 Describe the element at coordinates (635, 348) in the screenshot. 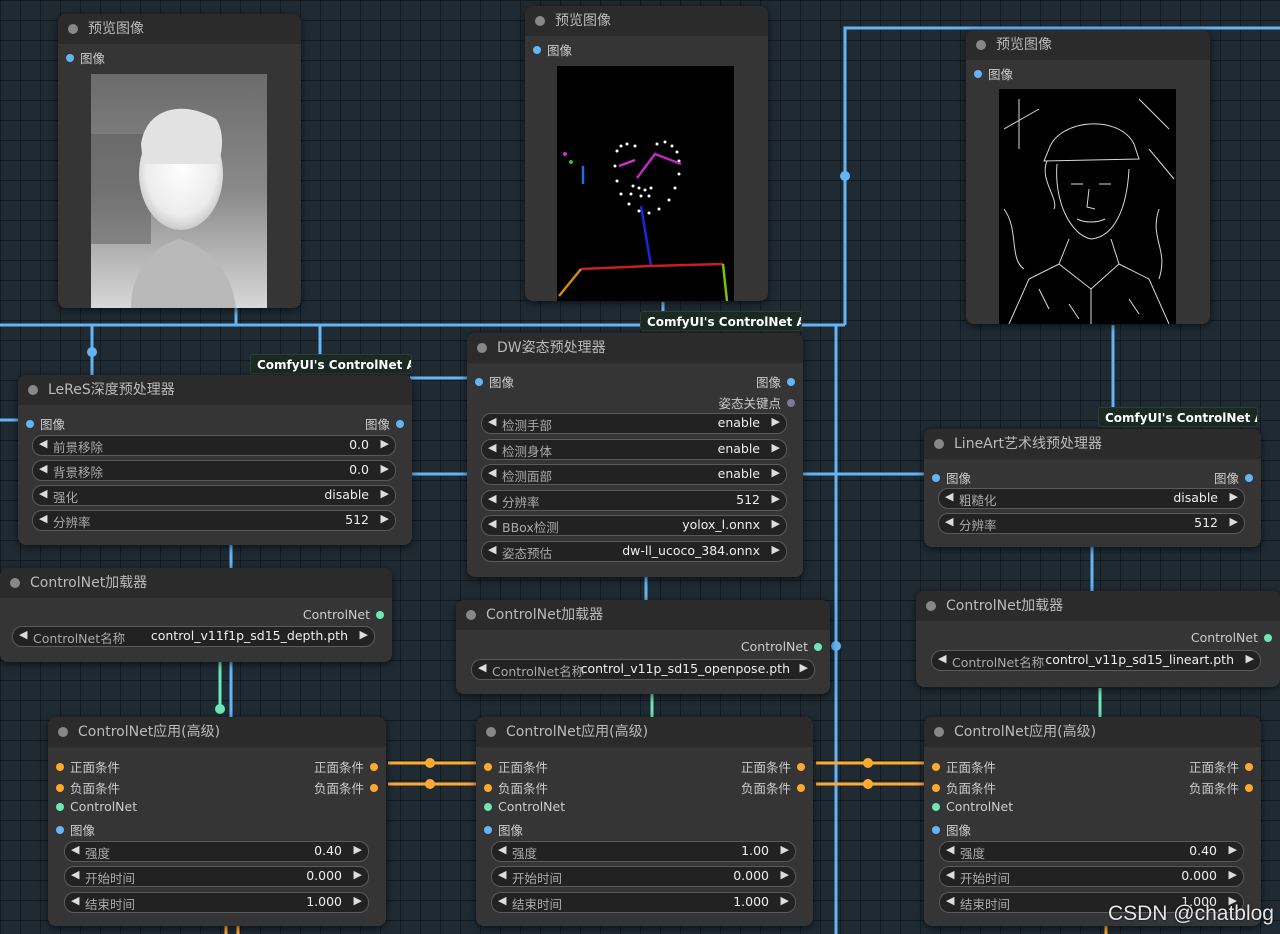

I see `node-title: DW姿态预处理器` at that location.